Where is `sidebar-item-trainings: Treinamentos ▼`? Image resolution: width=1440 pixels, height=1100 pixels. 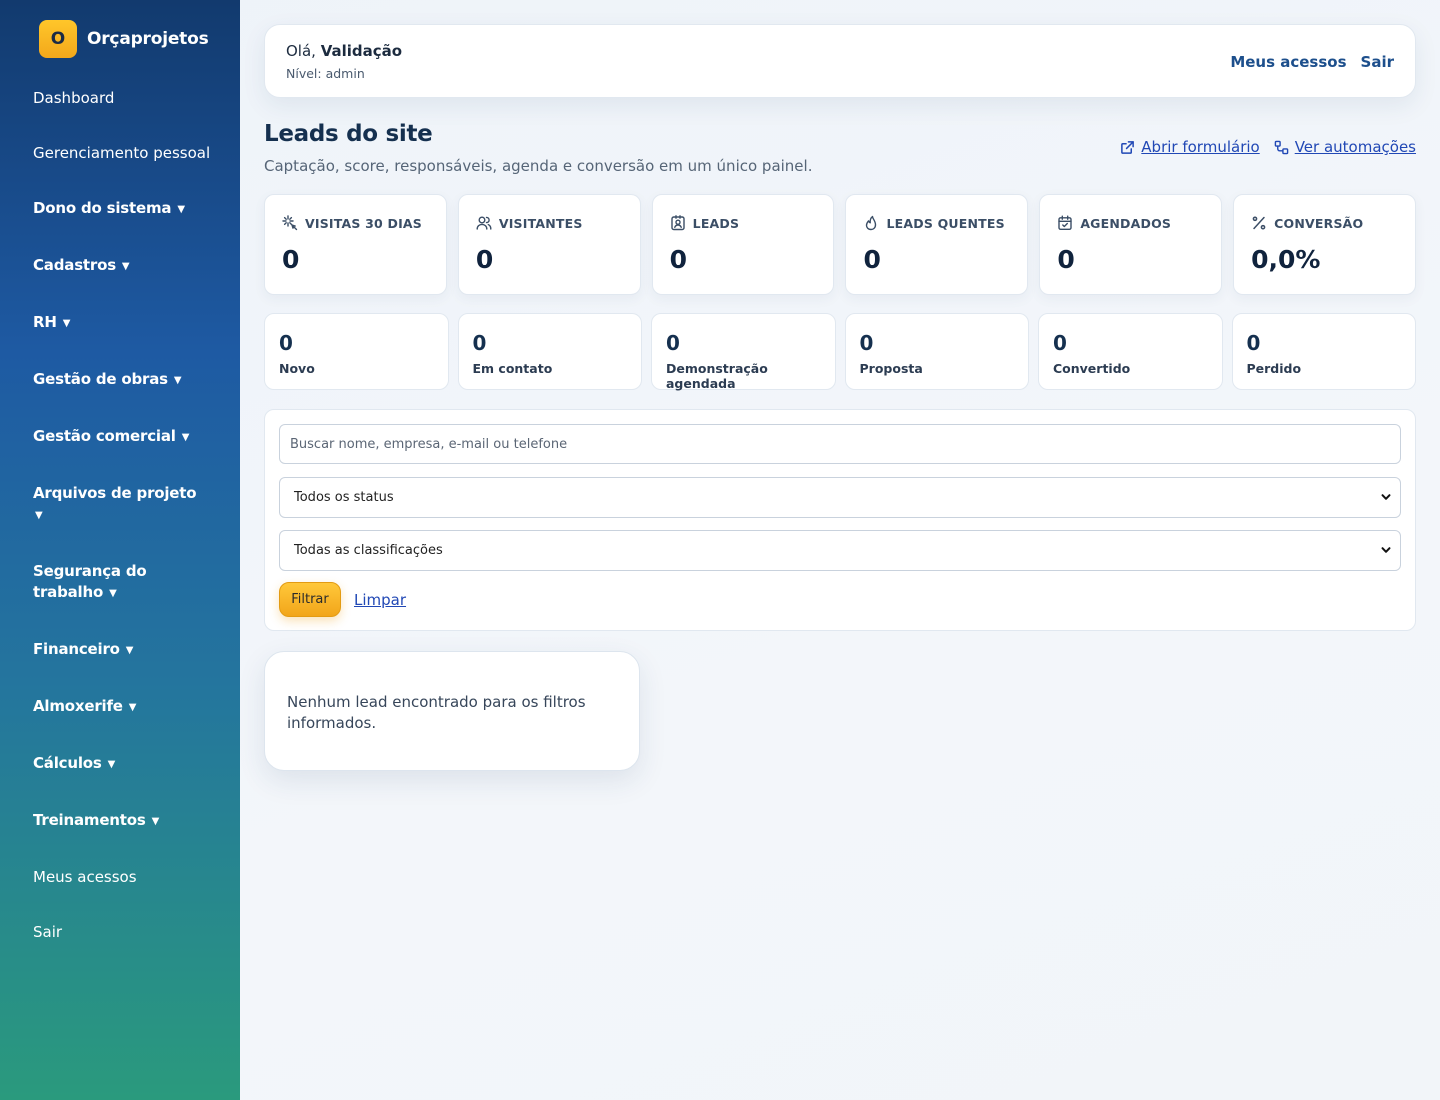
sidebar-item-trainings: Treinamentos ▼ is located at coordinates (128, 821).